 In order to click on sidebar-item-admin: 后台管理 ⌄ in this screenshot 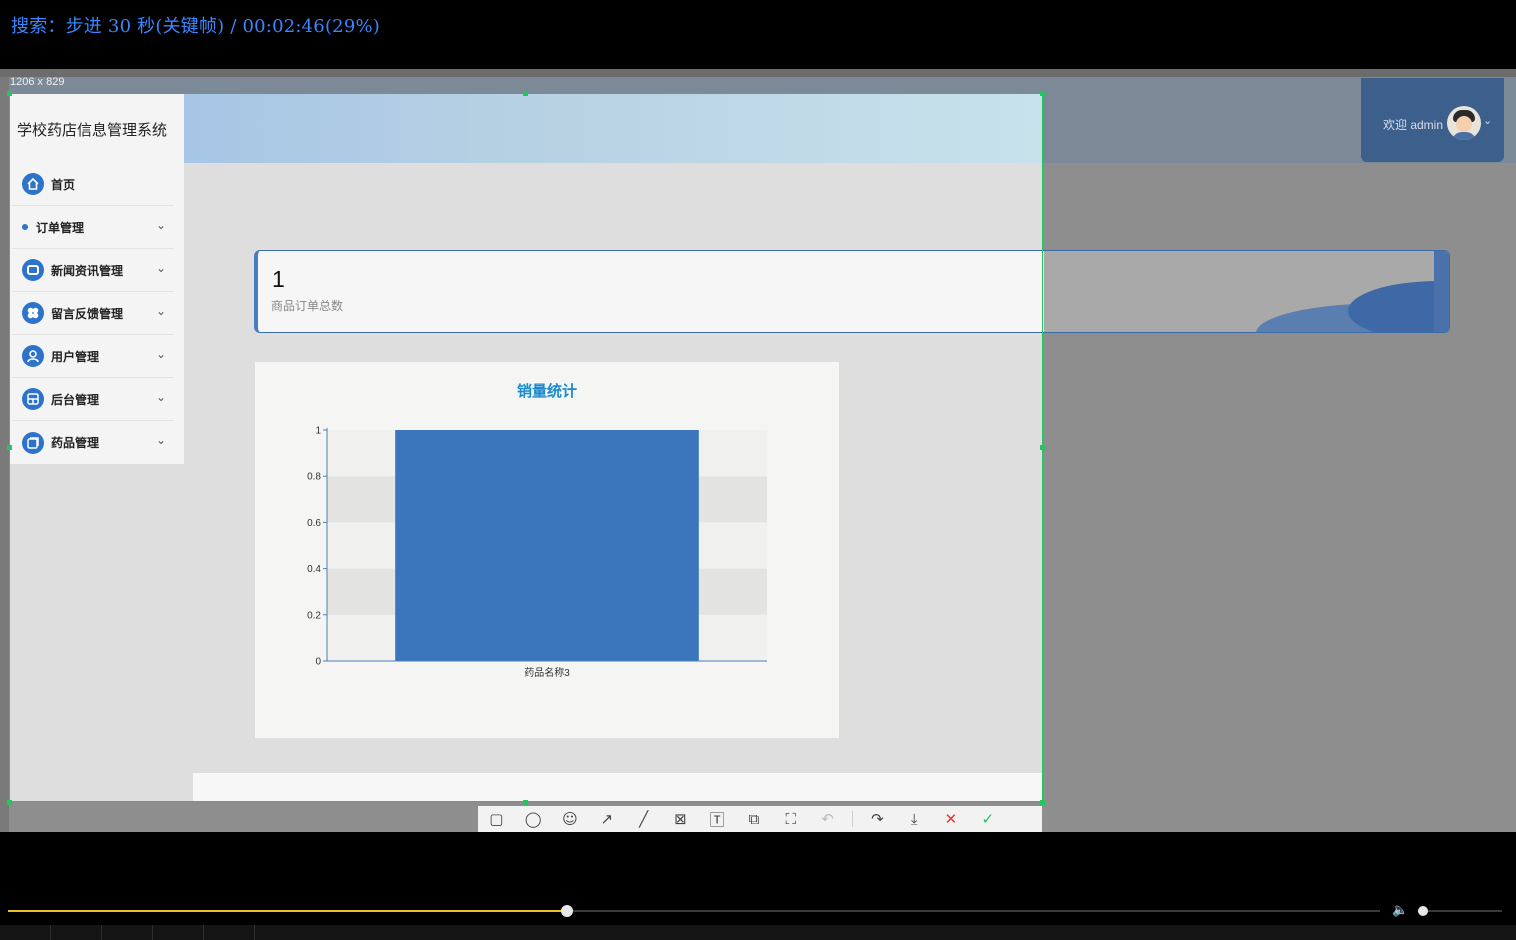, I will do `click(93, 399)`.